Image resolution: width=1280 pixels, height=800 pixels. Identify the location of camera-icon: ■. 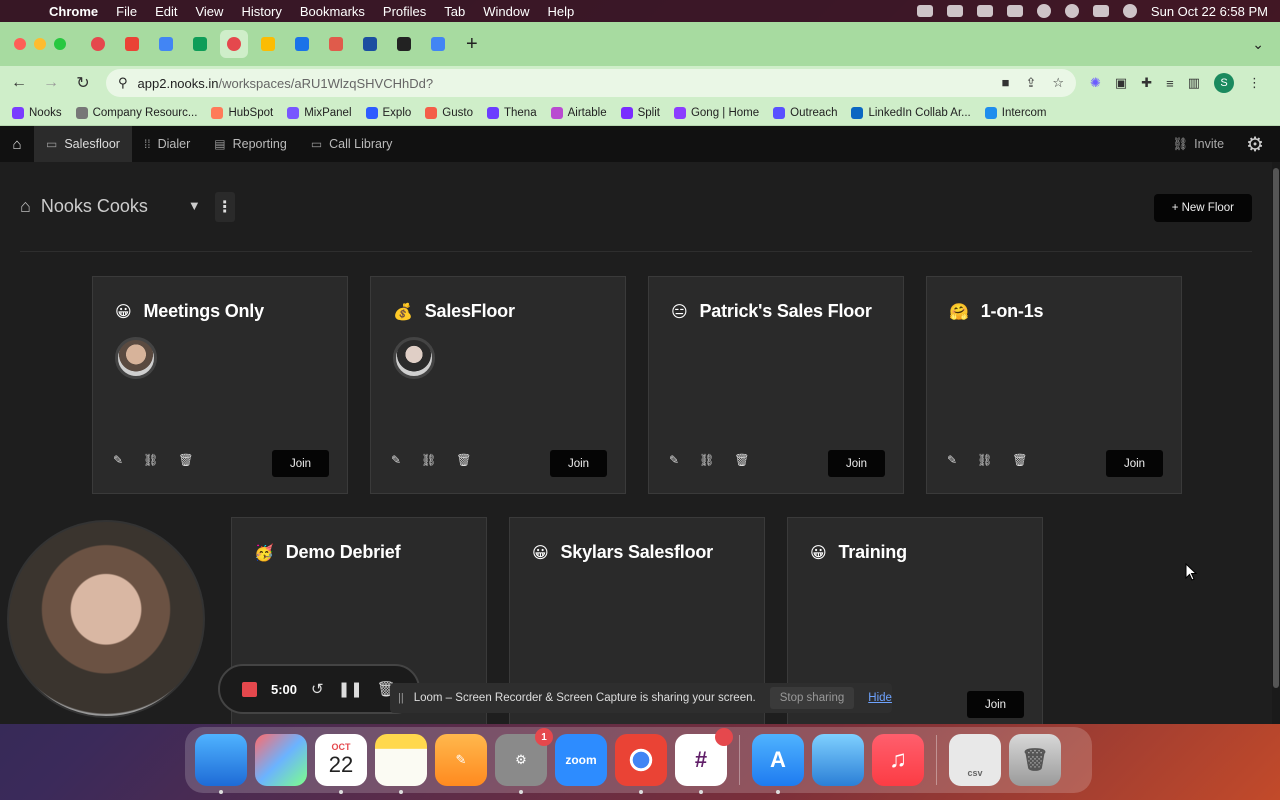
(1006, 83).